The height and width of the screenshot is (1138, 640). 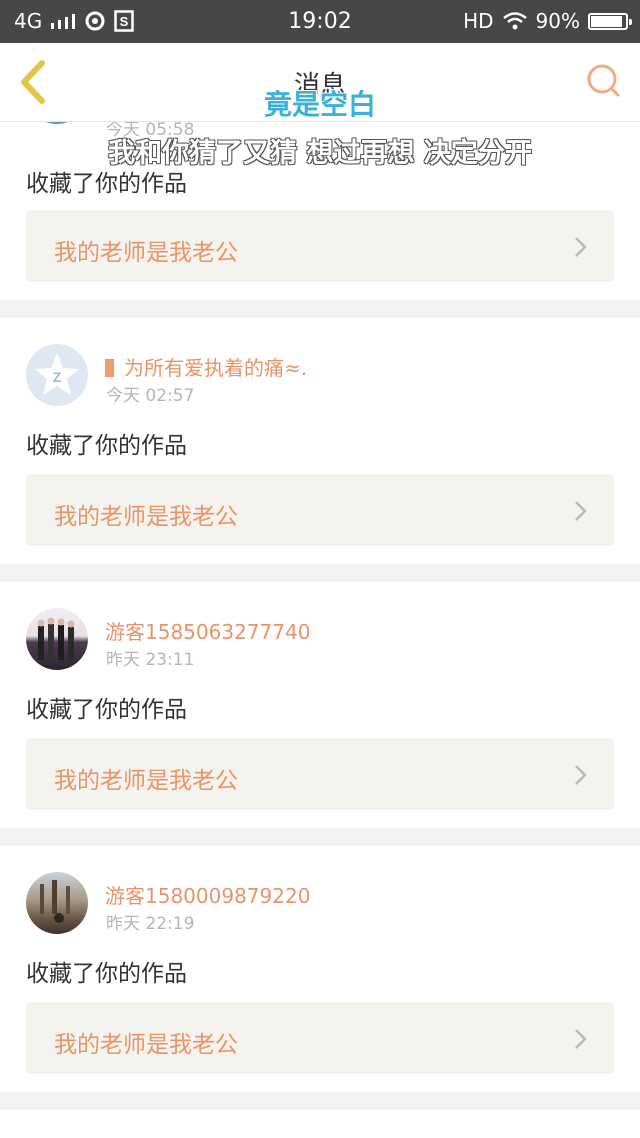 I want to click on status-bar: 4G S 19:02 HD 90%, so click(x=320, y=21).